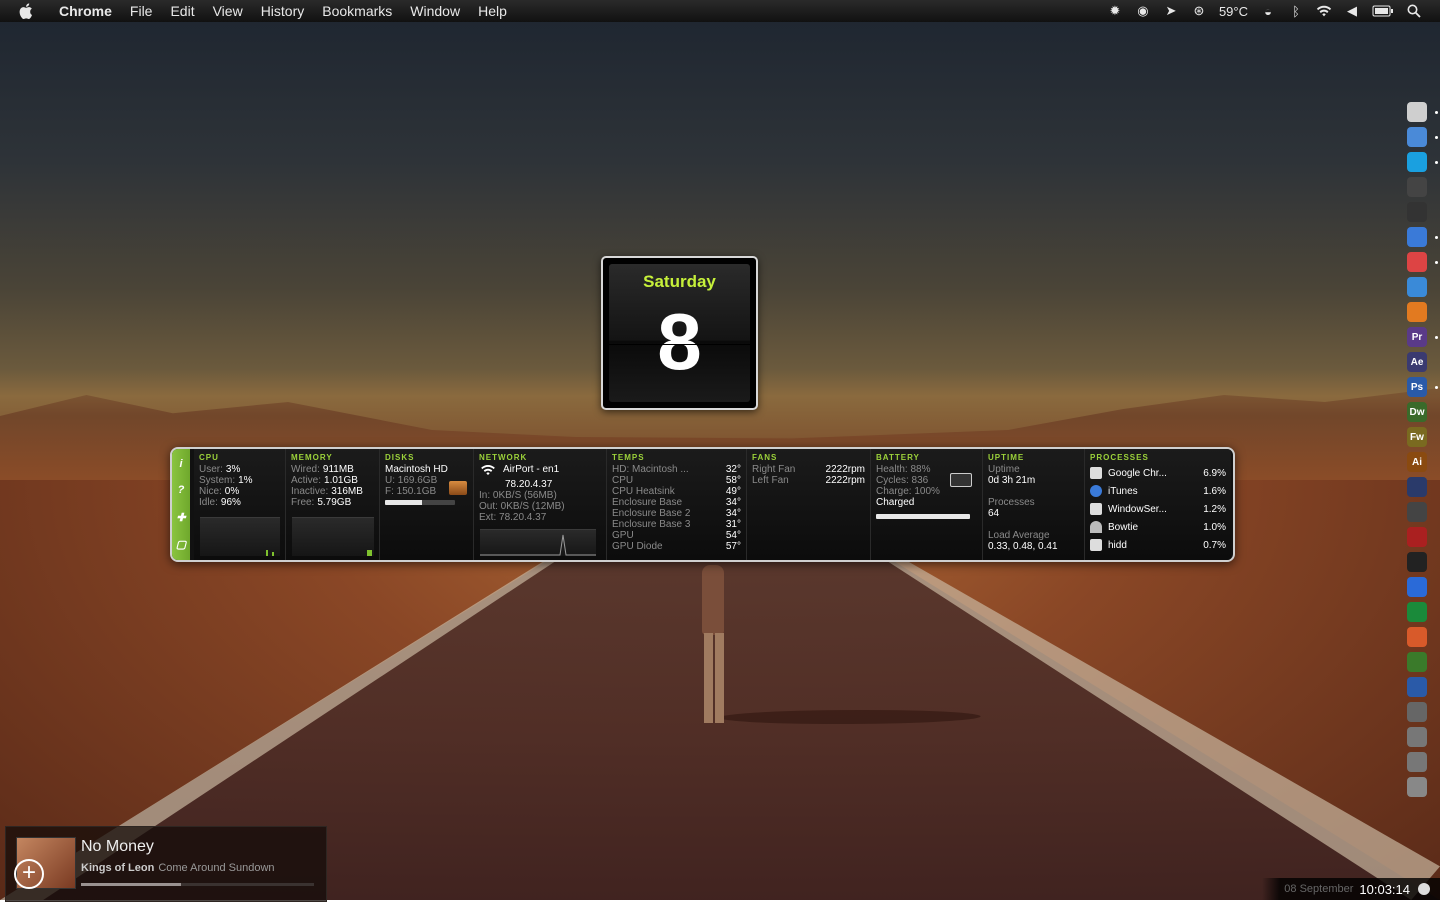 Image resolution: width=1440 pixels, height=902 pixels. What do you see at coordinates (228, 11) in the screenshot?
I see `menu-view: View` at bounding box center [228, 11].